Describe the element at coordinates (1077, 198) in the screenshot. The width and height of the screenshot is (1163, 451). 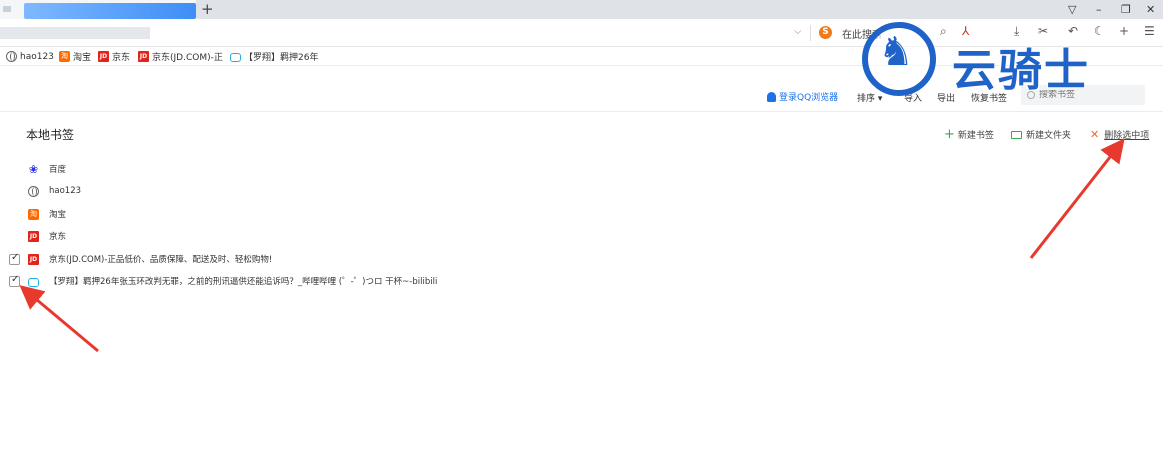
I see `arrow-to-delete` at that location.